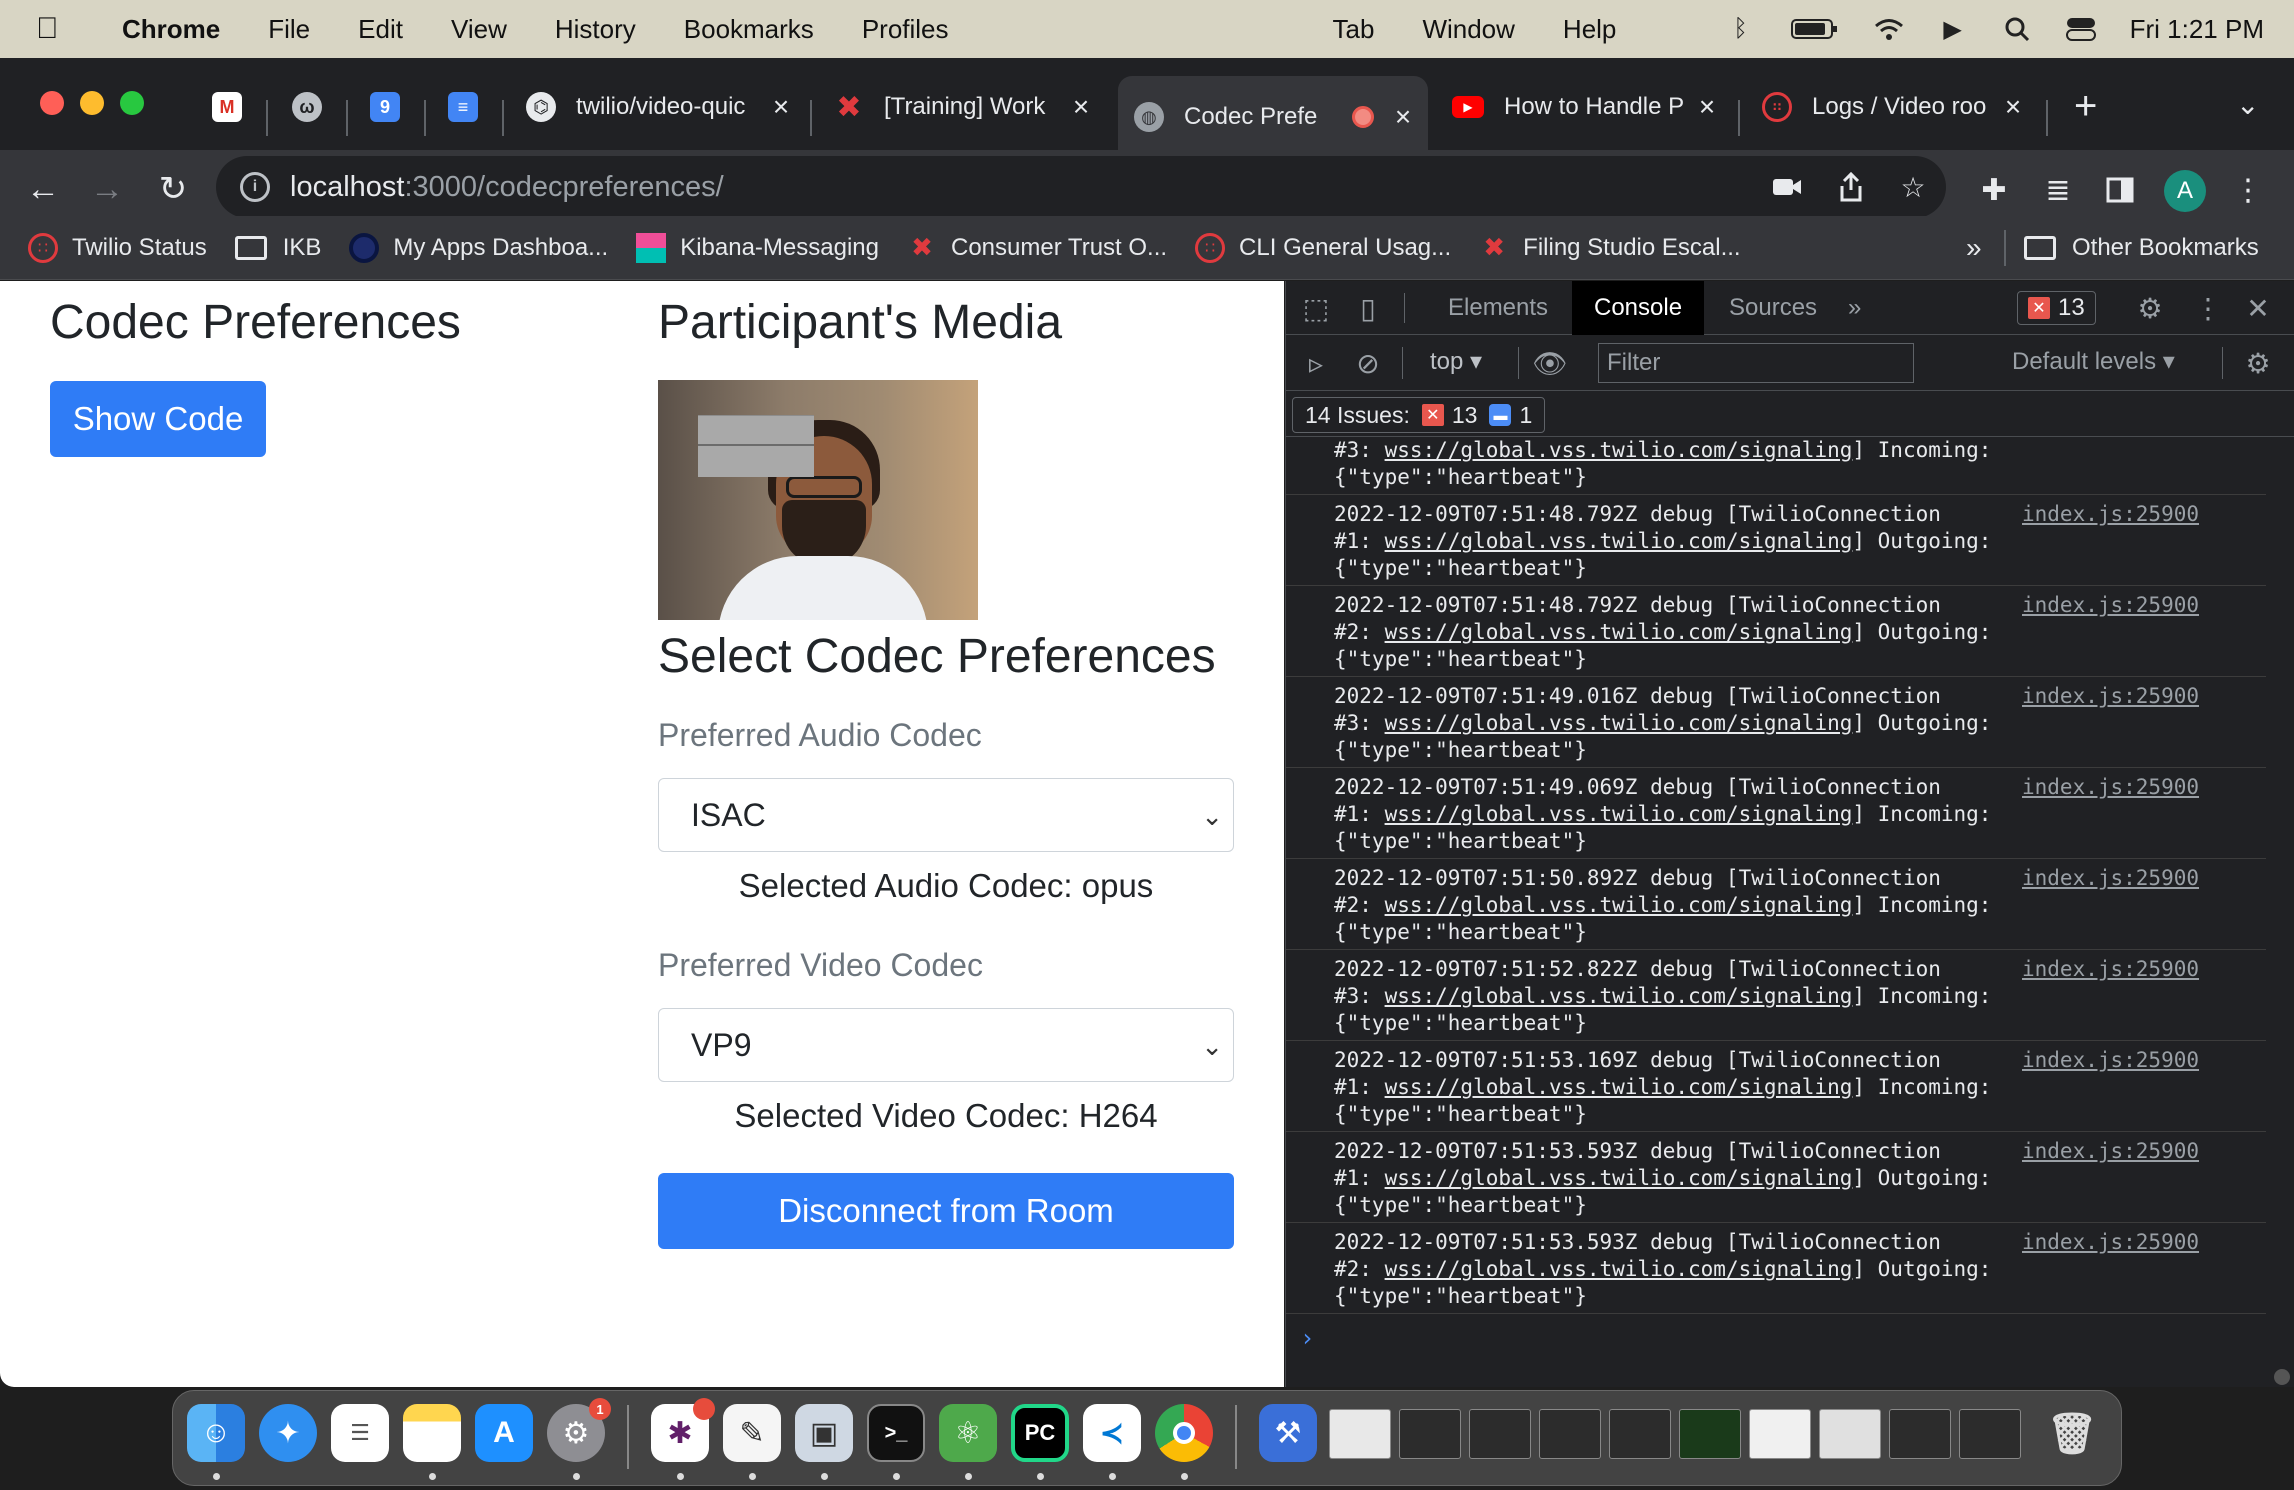  I want to click on bookmark-ikb: IKB, so click(277, 248).